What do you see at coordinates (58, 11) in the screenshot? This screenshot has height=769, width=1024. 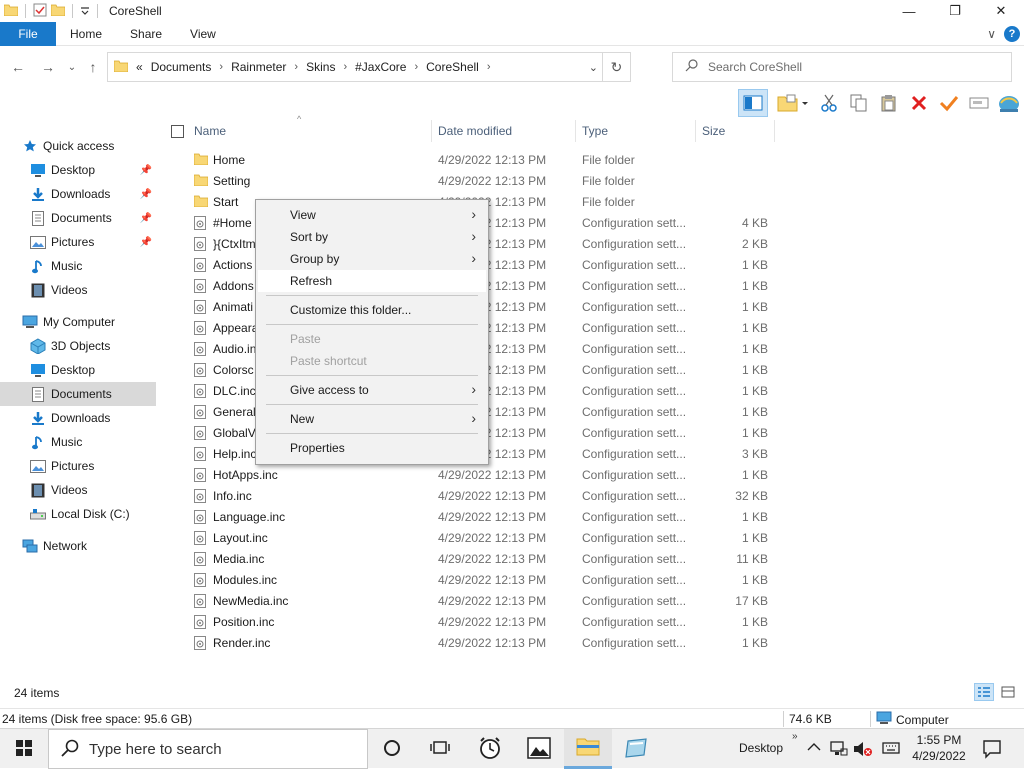 I see `new-folder-icon` at bounding box center [58, 11].